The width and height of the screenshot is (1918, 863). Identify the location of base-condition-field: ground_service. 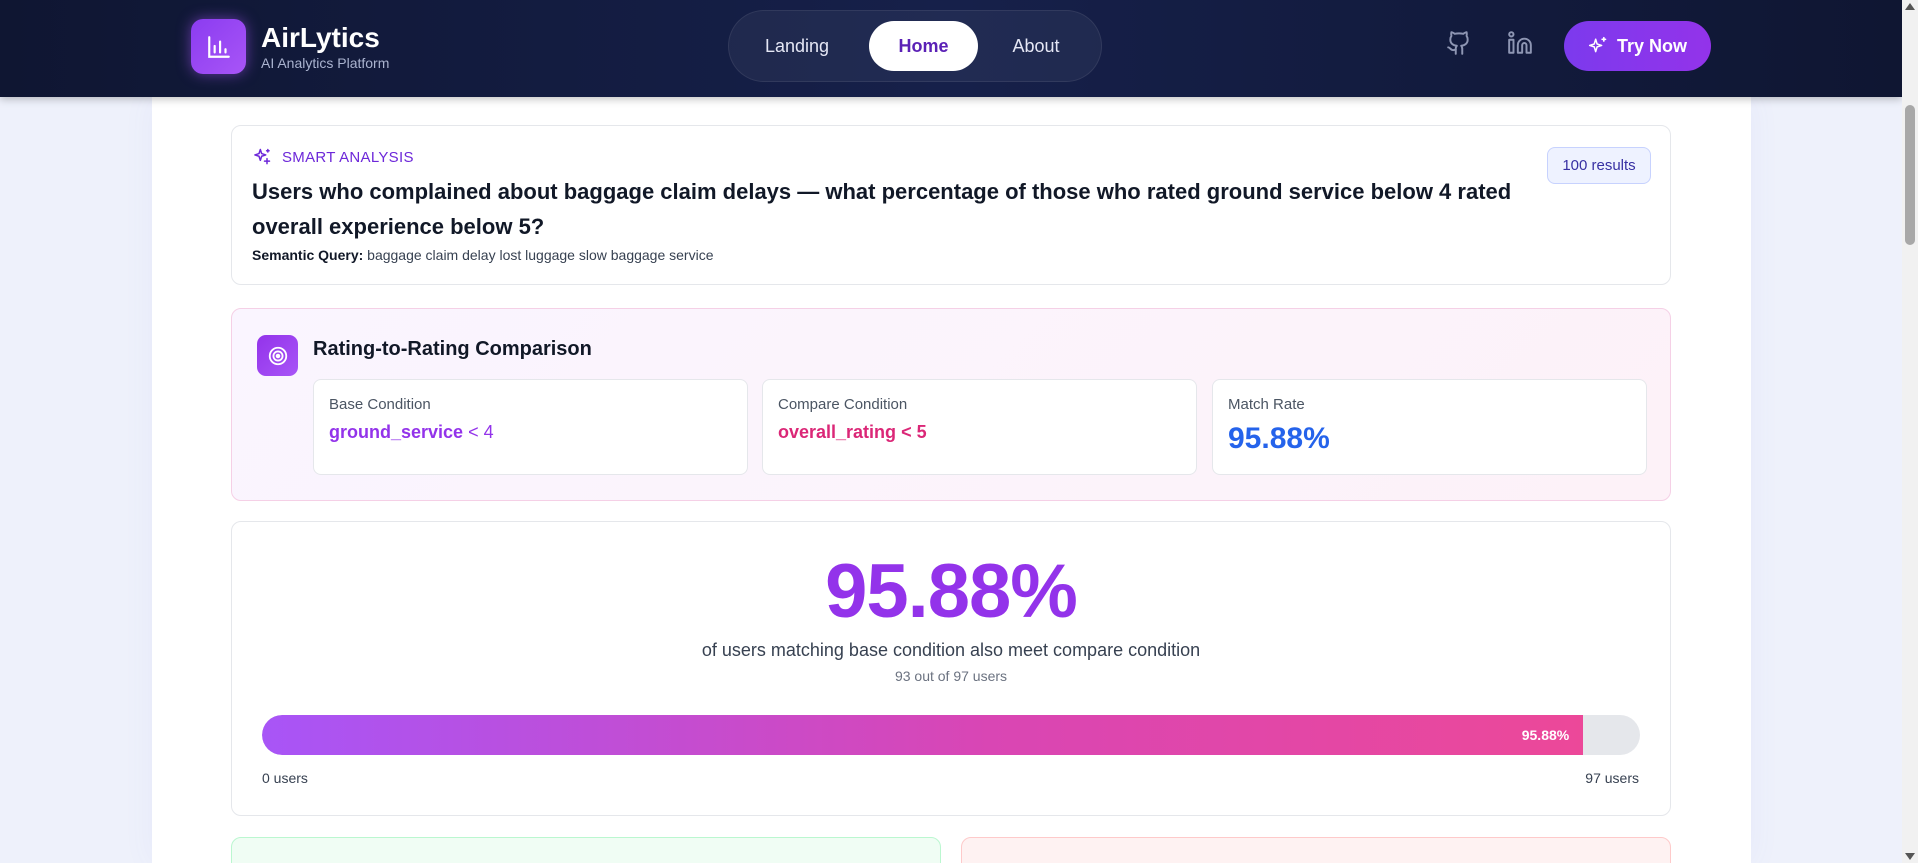
(396, 432).